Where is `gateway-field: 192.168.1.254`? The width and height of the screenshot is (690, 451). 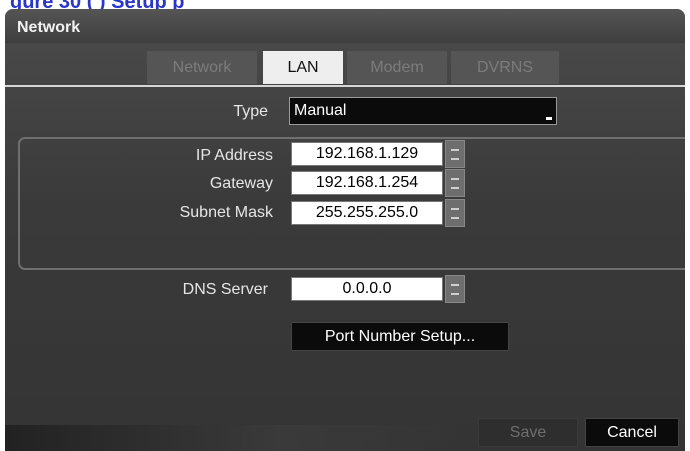 gateway-field: 192.168.1.254 is located at coordinates (367, 183).